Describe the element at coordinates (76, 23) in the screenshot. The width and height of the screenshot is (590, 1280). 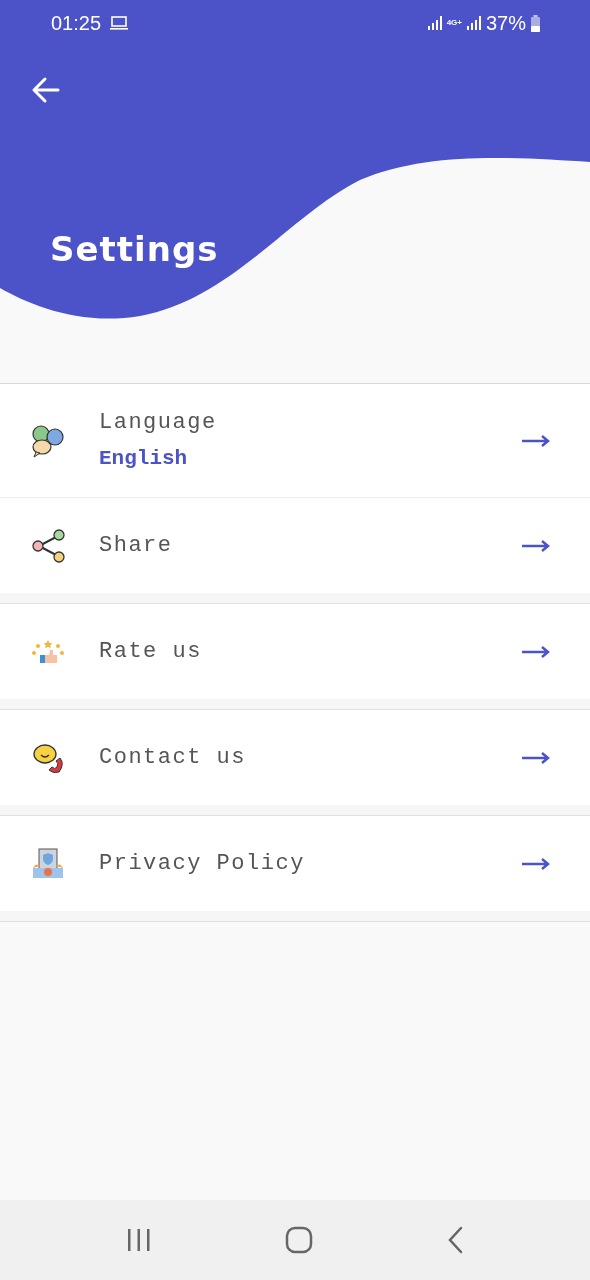
I see `status-time: 01:25` at that location.